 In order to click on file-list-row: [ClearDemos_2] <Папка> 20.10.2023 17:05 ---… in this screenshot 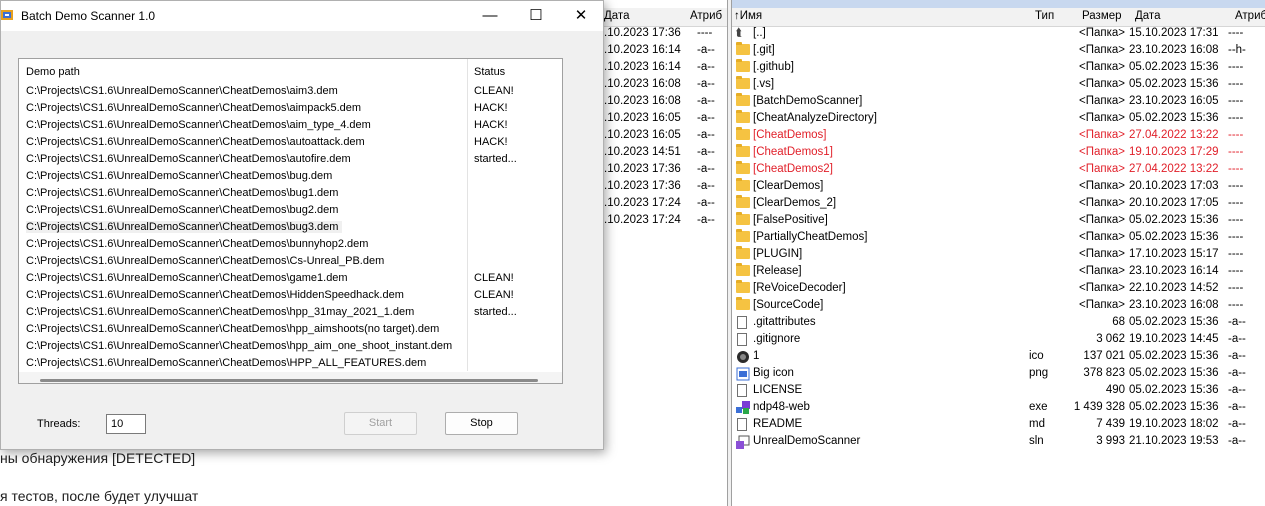, I will do `click(998, 204)`.